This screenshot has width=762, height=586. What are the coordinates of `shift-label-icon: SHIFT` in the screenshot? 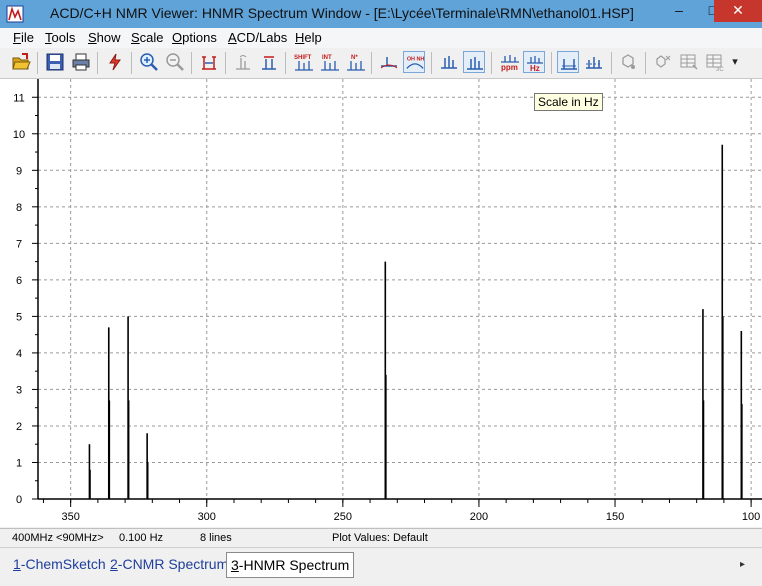 It's located at (303, 62).